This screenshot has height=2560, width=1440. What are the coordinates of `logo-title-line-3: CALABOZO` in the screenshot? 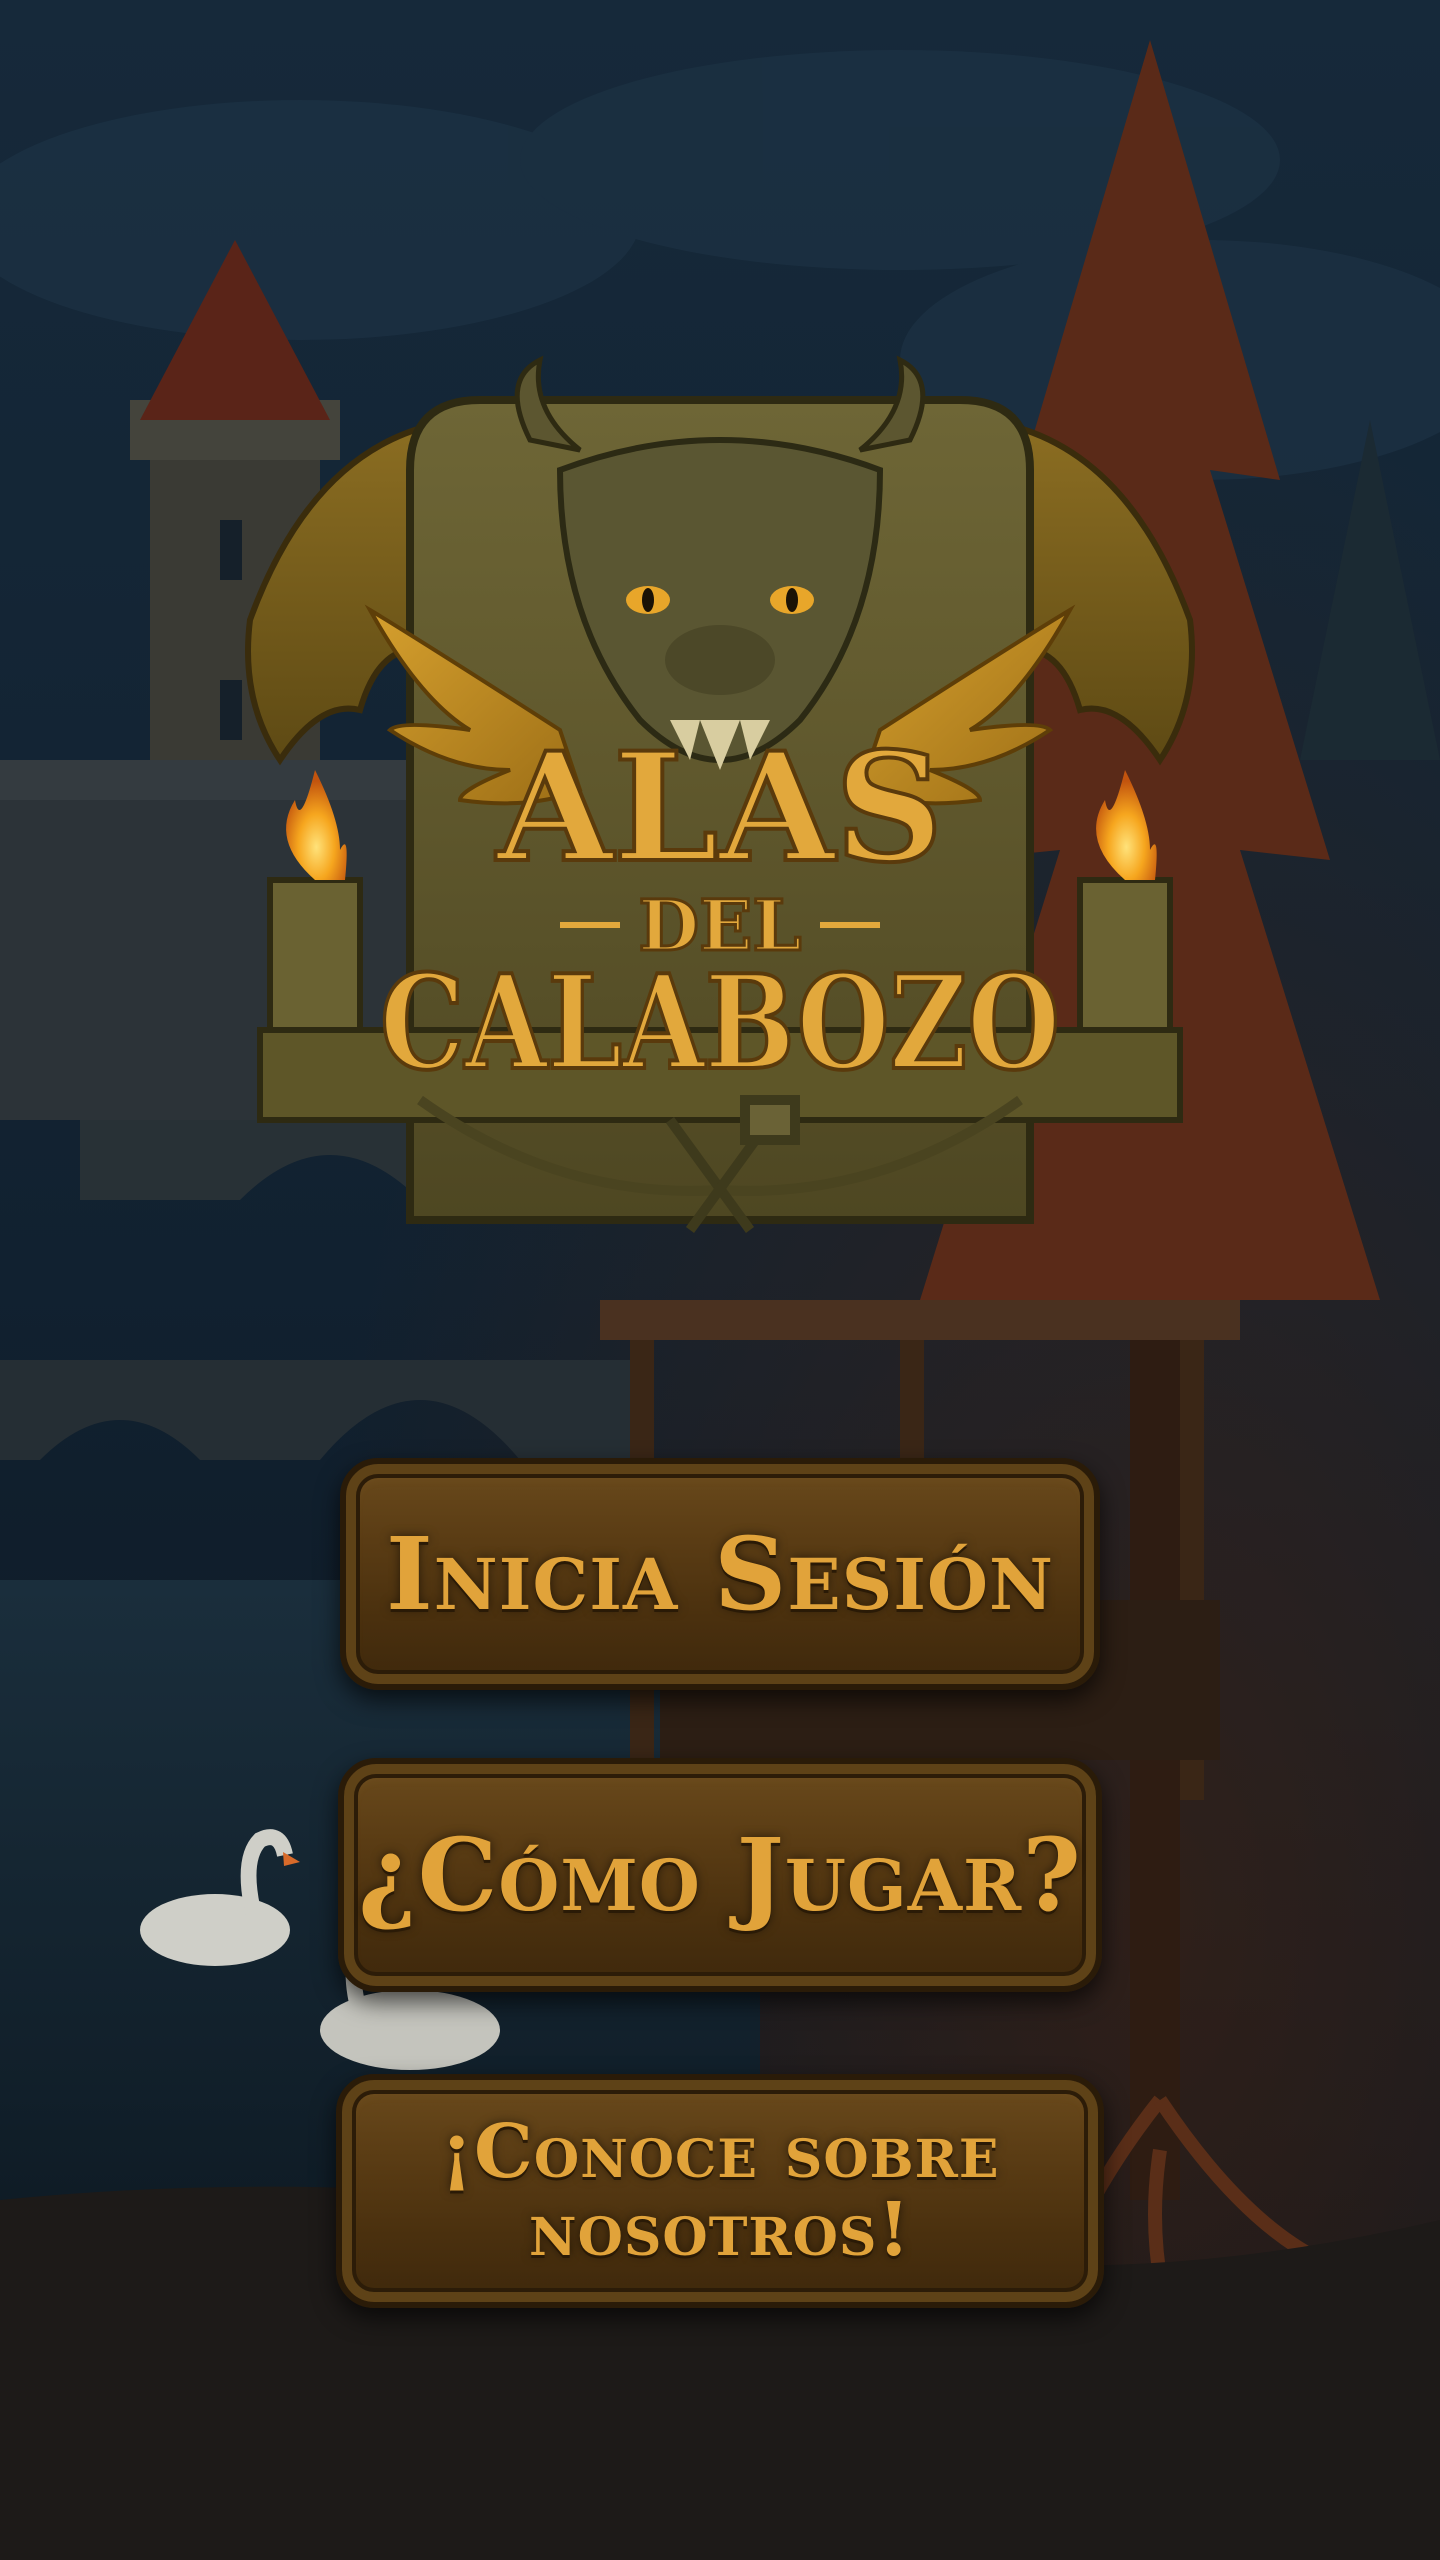 It's located at (720, 1022).